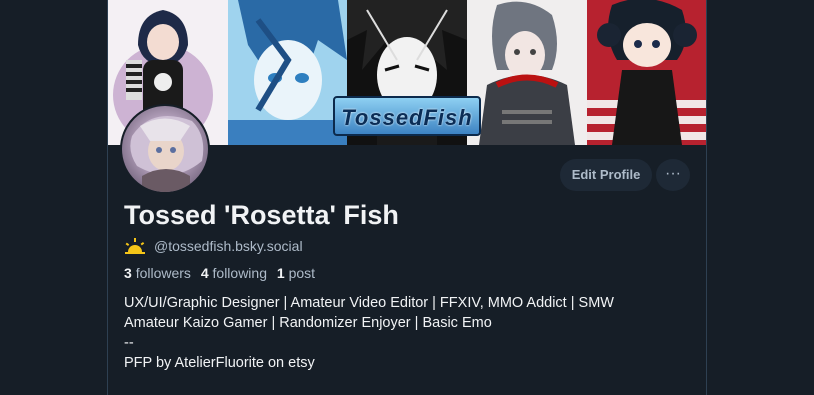 The image size is (814, 395). What do you see at coordinates (228, 246) in the screenshot?
I see `profile-handle: @tossedfish.bsky.social` at bounding box center [228, 246].